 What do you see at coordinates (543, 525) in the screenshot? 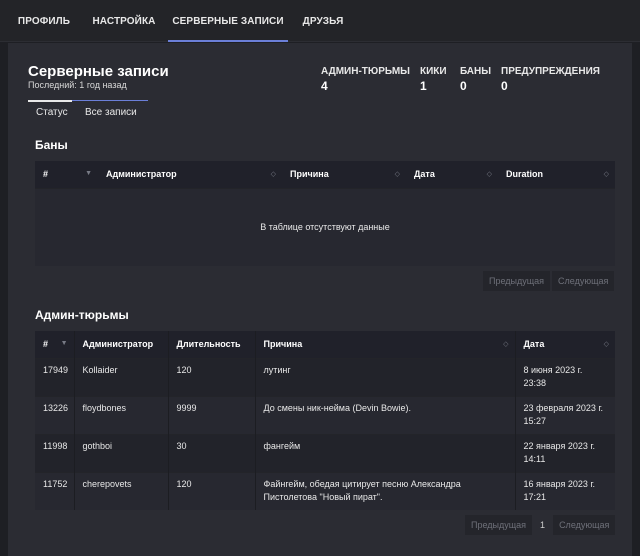
I see `page-number-button: 1` at bounding box center [543, 525].